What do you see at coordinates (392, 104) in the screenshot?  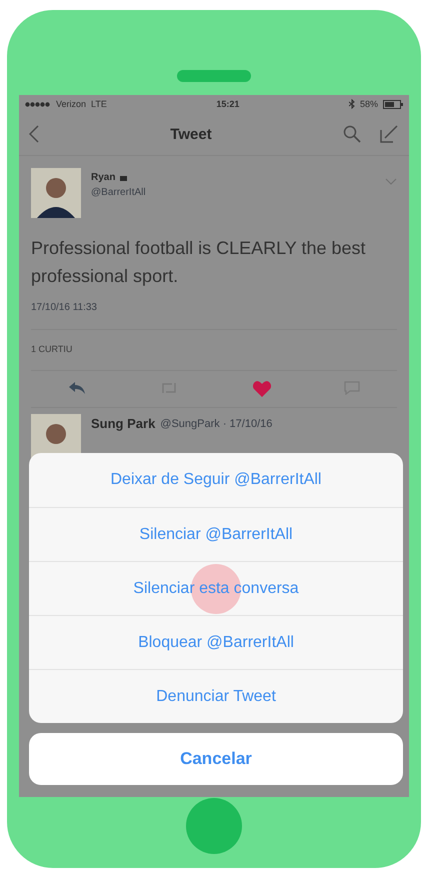 I see `battery-icon` at bounding box center [392, 104].